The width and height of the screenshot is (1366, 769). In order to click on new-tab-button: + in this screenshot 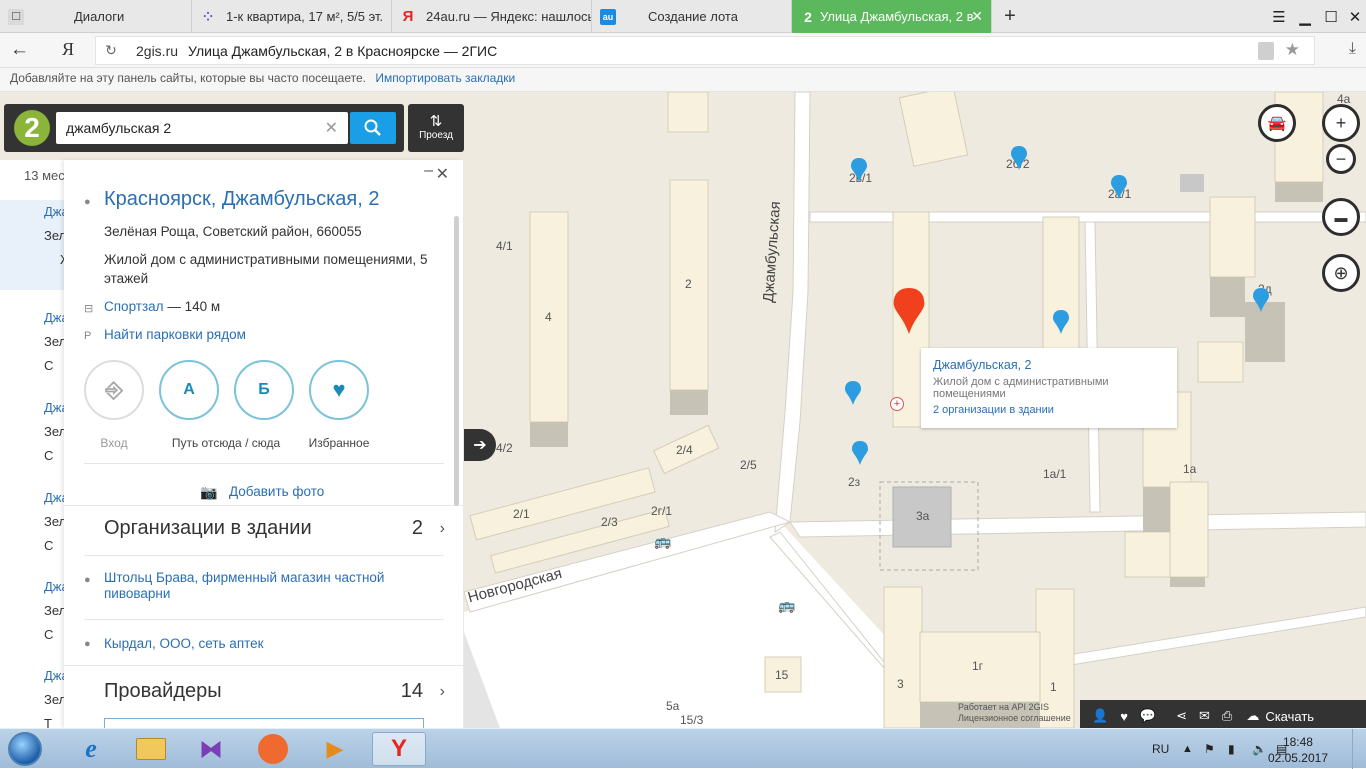, I will do `click(1010, 16)`.